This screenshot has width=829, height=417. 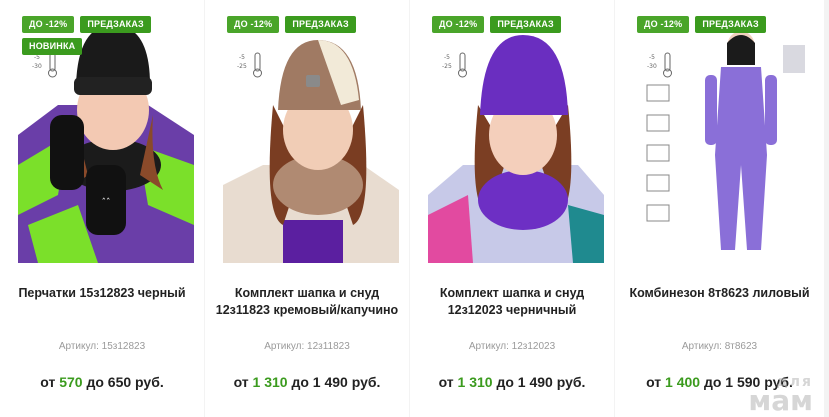 I want to click on product-name: Комбинезон 8т8623 лиловый, so click(x=719, y=293).